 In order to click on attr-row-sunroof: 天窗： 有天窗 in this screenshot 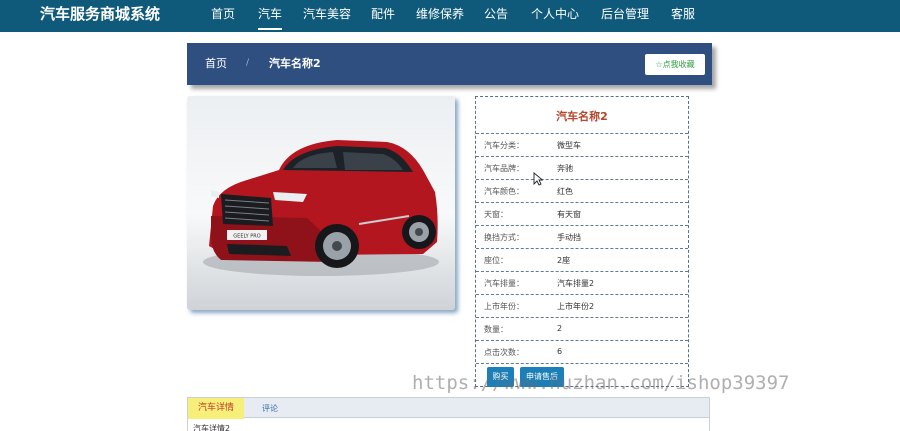, I will do `click(582, 213)`.